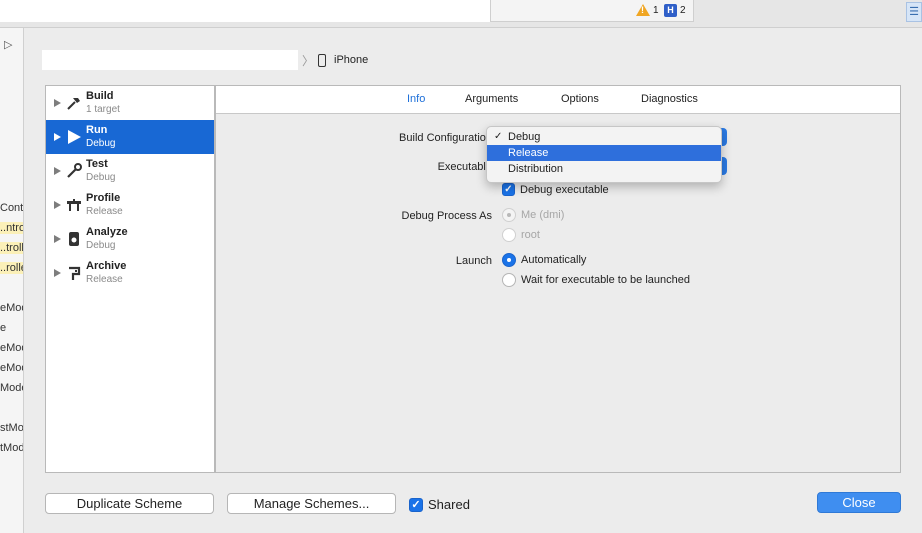 Image resolution: width=922 pixels, height=533 pixels. Describe the element at coordinates (914, 12) in the screenshot. I see `editor-menu-icon: ☰` at that location.